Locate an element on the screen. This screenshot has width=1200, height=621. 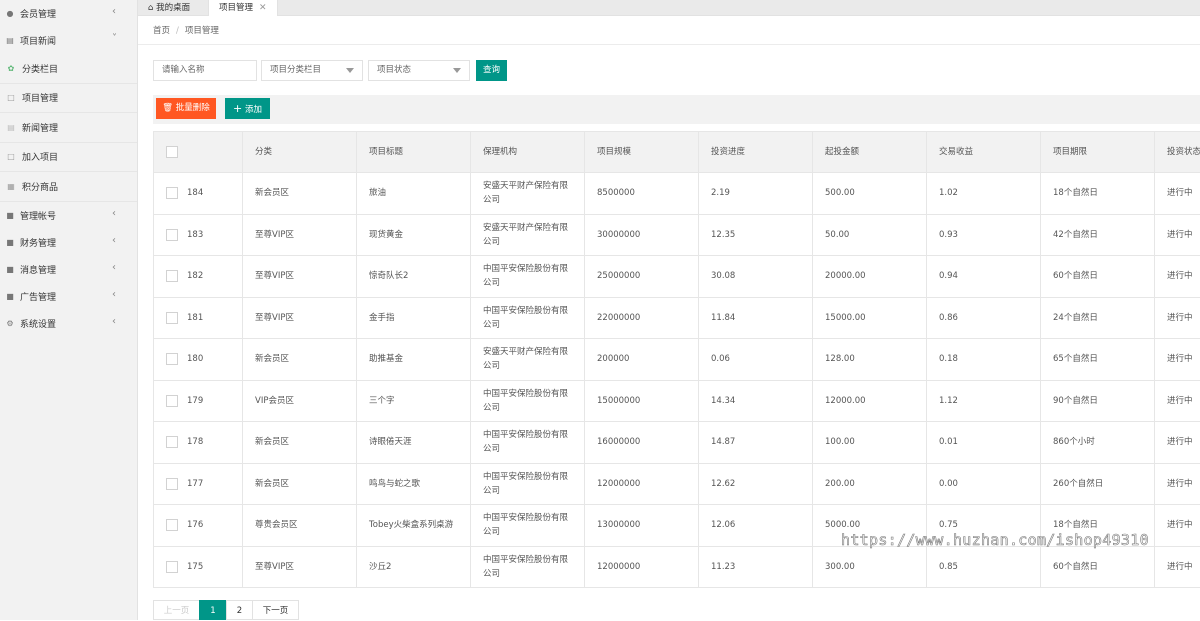
column-header: 分类 is located at coordinates (300, 152).